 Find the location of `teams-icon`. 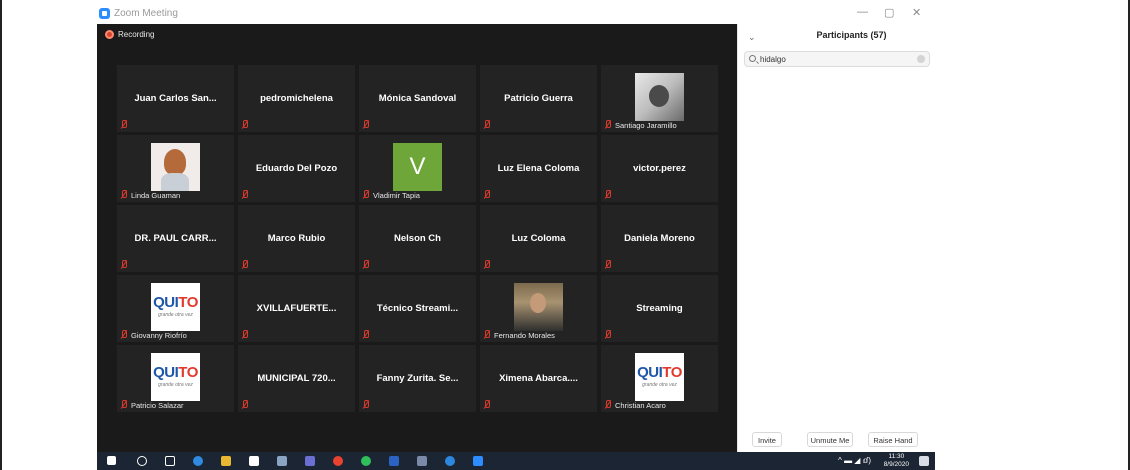

teams-icon is located at coordinates (310, 461).